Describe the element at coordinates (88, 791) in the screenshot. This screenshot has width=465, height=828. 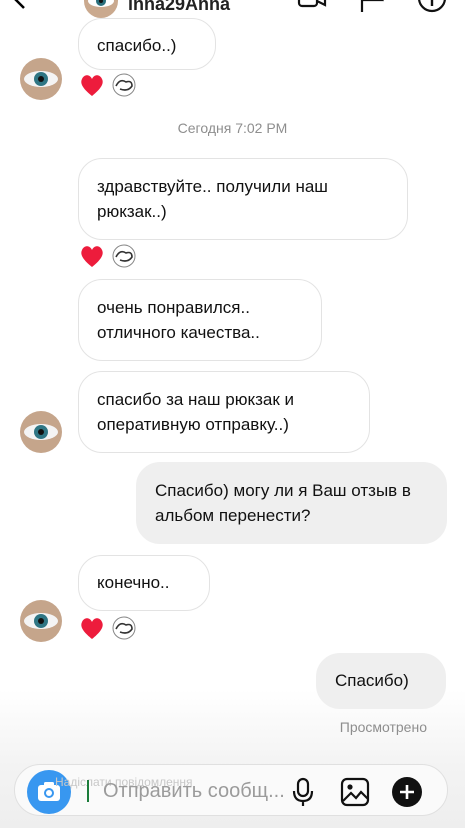
I see `text-caret` at that location.